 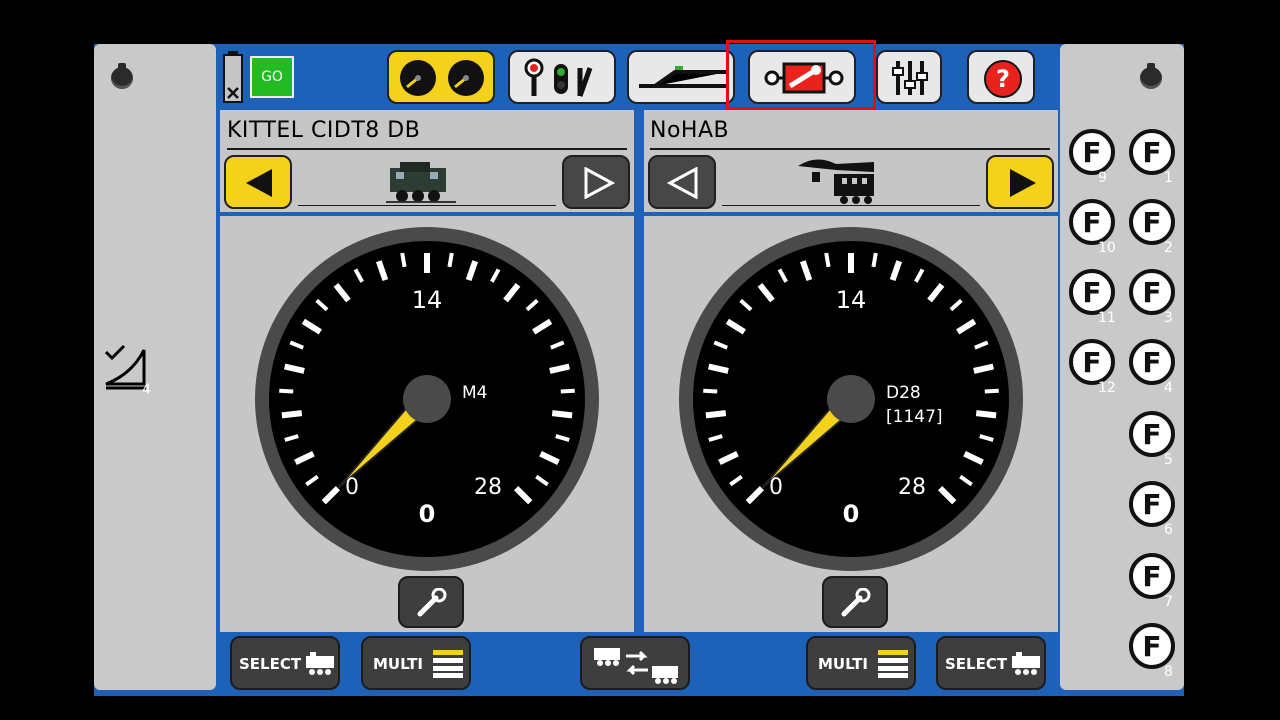 What do you see at coordinates (558, 77) in the screenshot?
I see `signal-switch-icon` at bounding box center [558, 77].